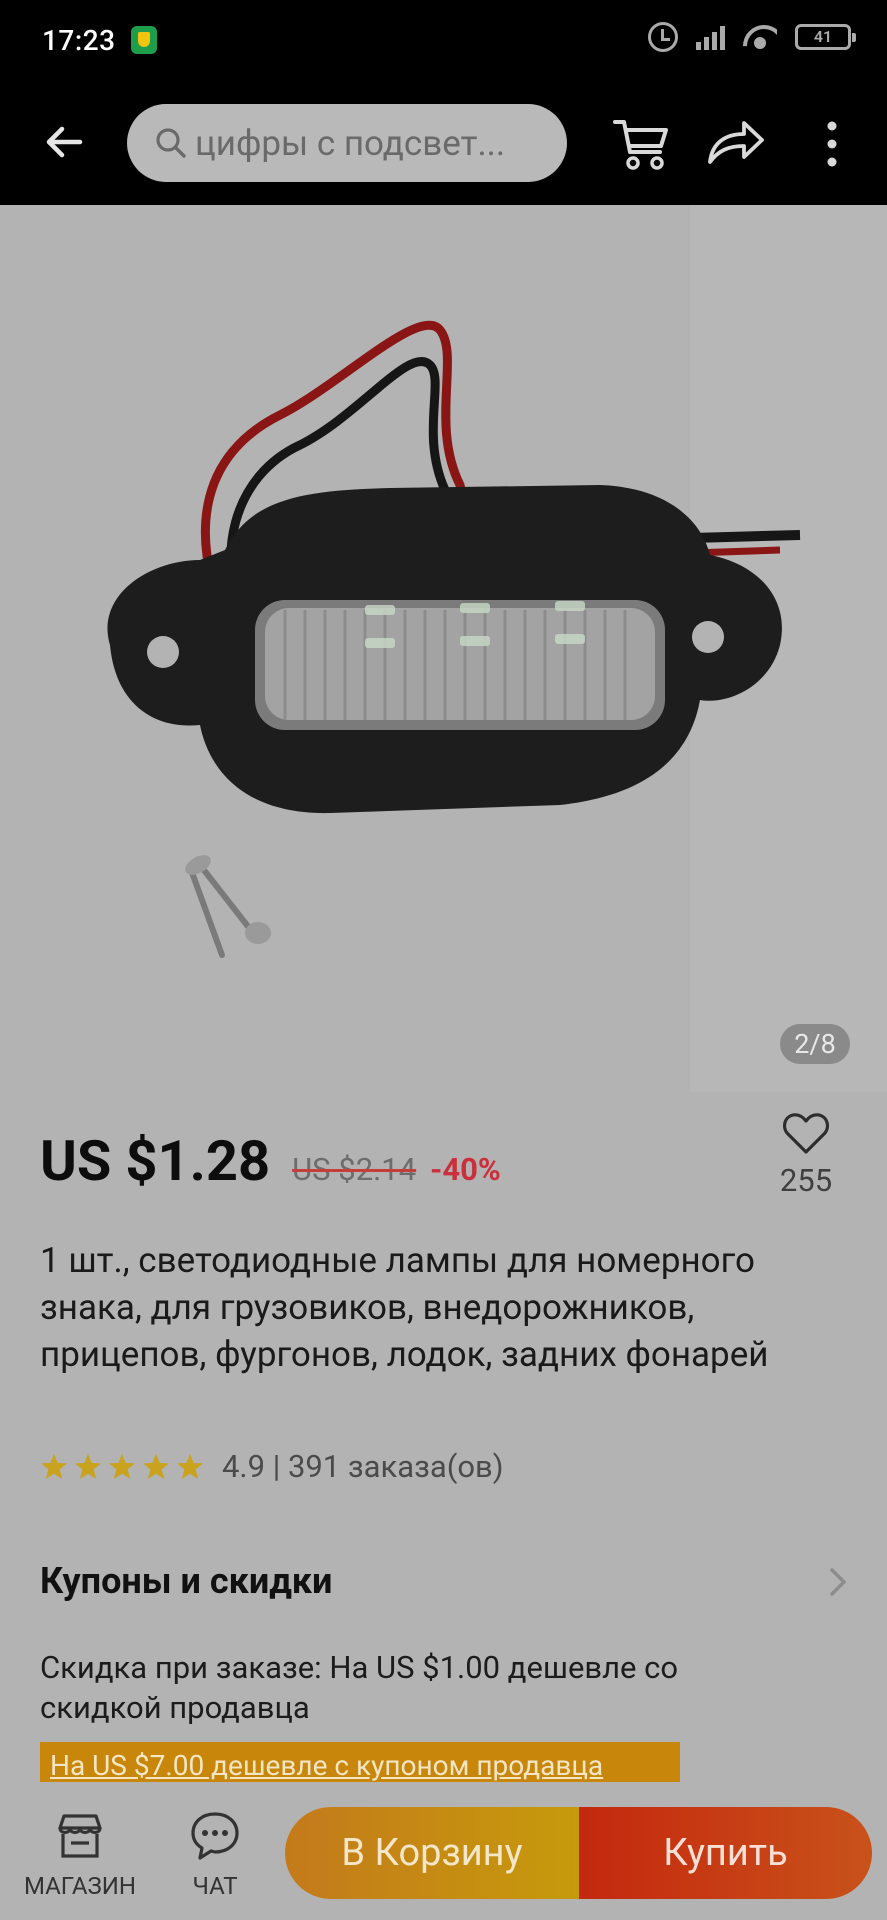 This screenshot has height=1920, width=887. Describe the element at coordinates (186, 1581) in the screenshot. I see `coupons-section-title: Купоны и скидки` at that location.